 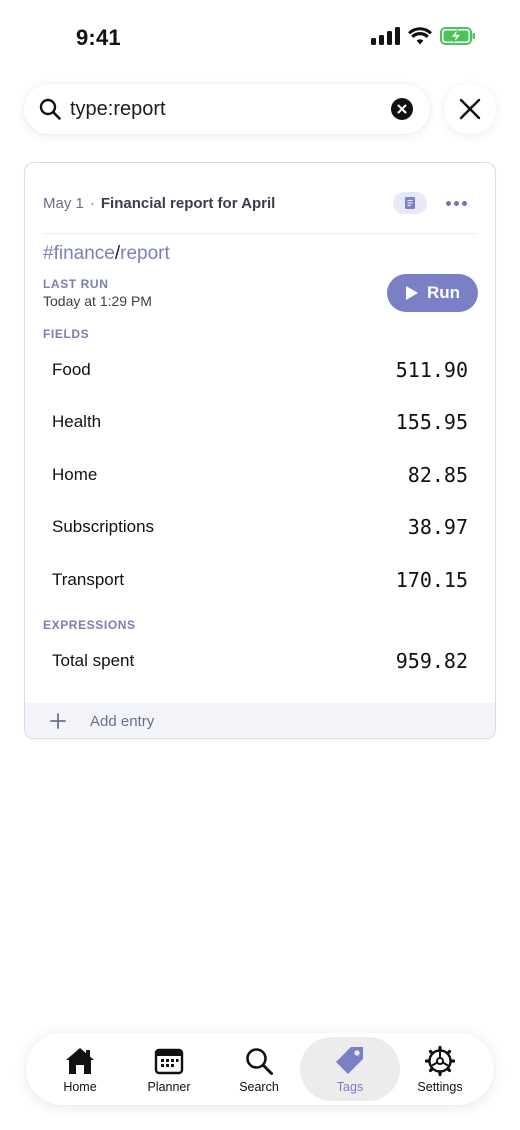 What do you see at coordinates (431, 370) in the screenshot?
I see `field-value: 511.90` at bounding box center [431, 370].